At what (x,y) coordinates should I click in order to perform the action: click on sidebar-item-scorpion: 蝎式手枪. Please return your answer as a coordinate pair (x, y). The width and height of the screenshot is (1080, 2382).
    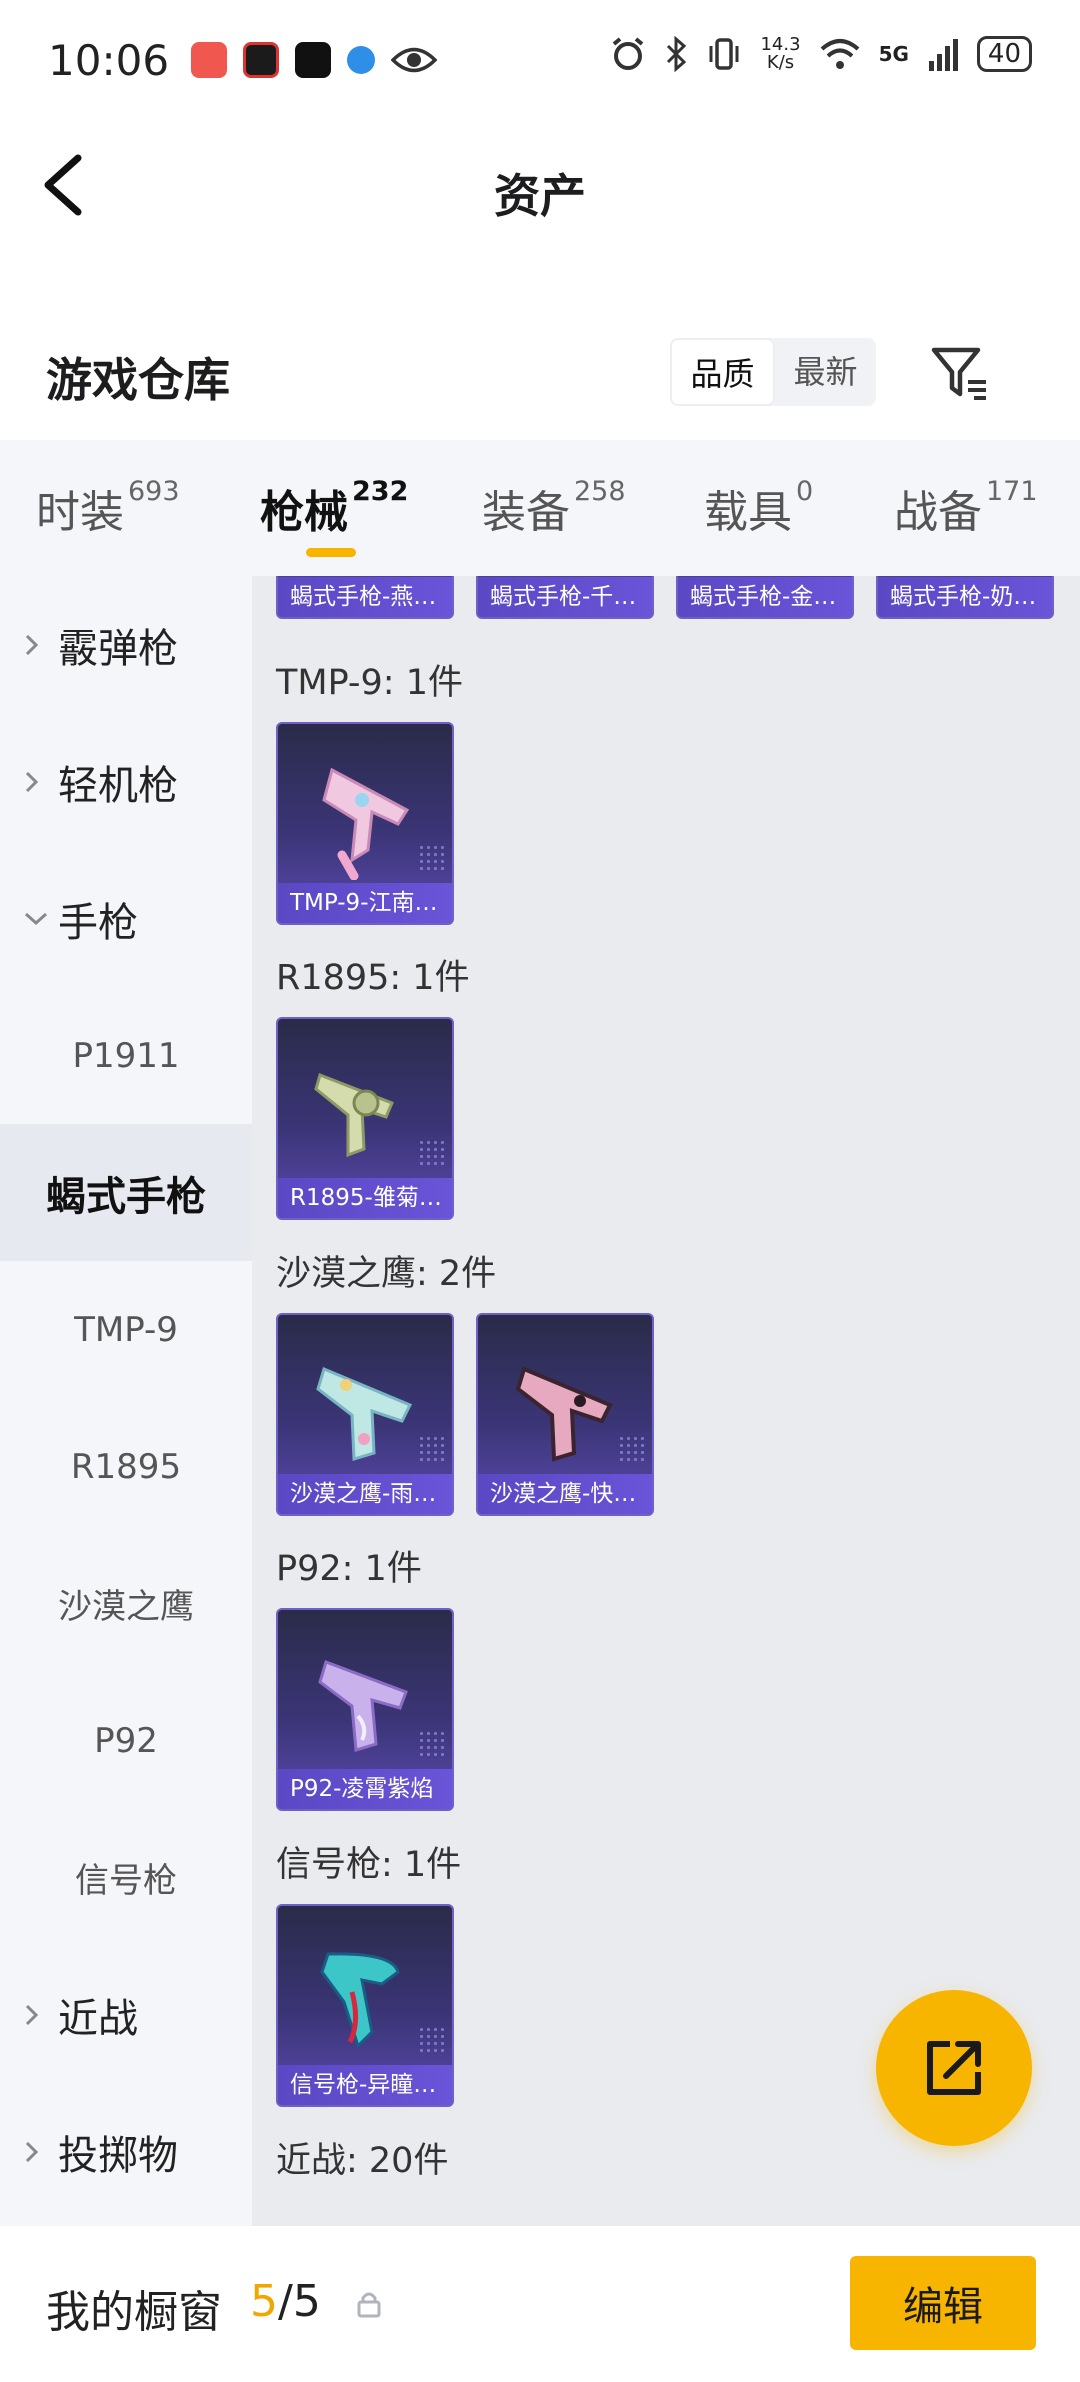
    Looking at the image, I should click on (126, 1192).